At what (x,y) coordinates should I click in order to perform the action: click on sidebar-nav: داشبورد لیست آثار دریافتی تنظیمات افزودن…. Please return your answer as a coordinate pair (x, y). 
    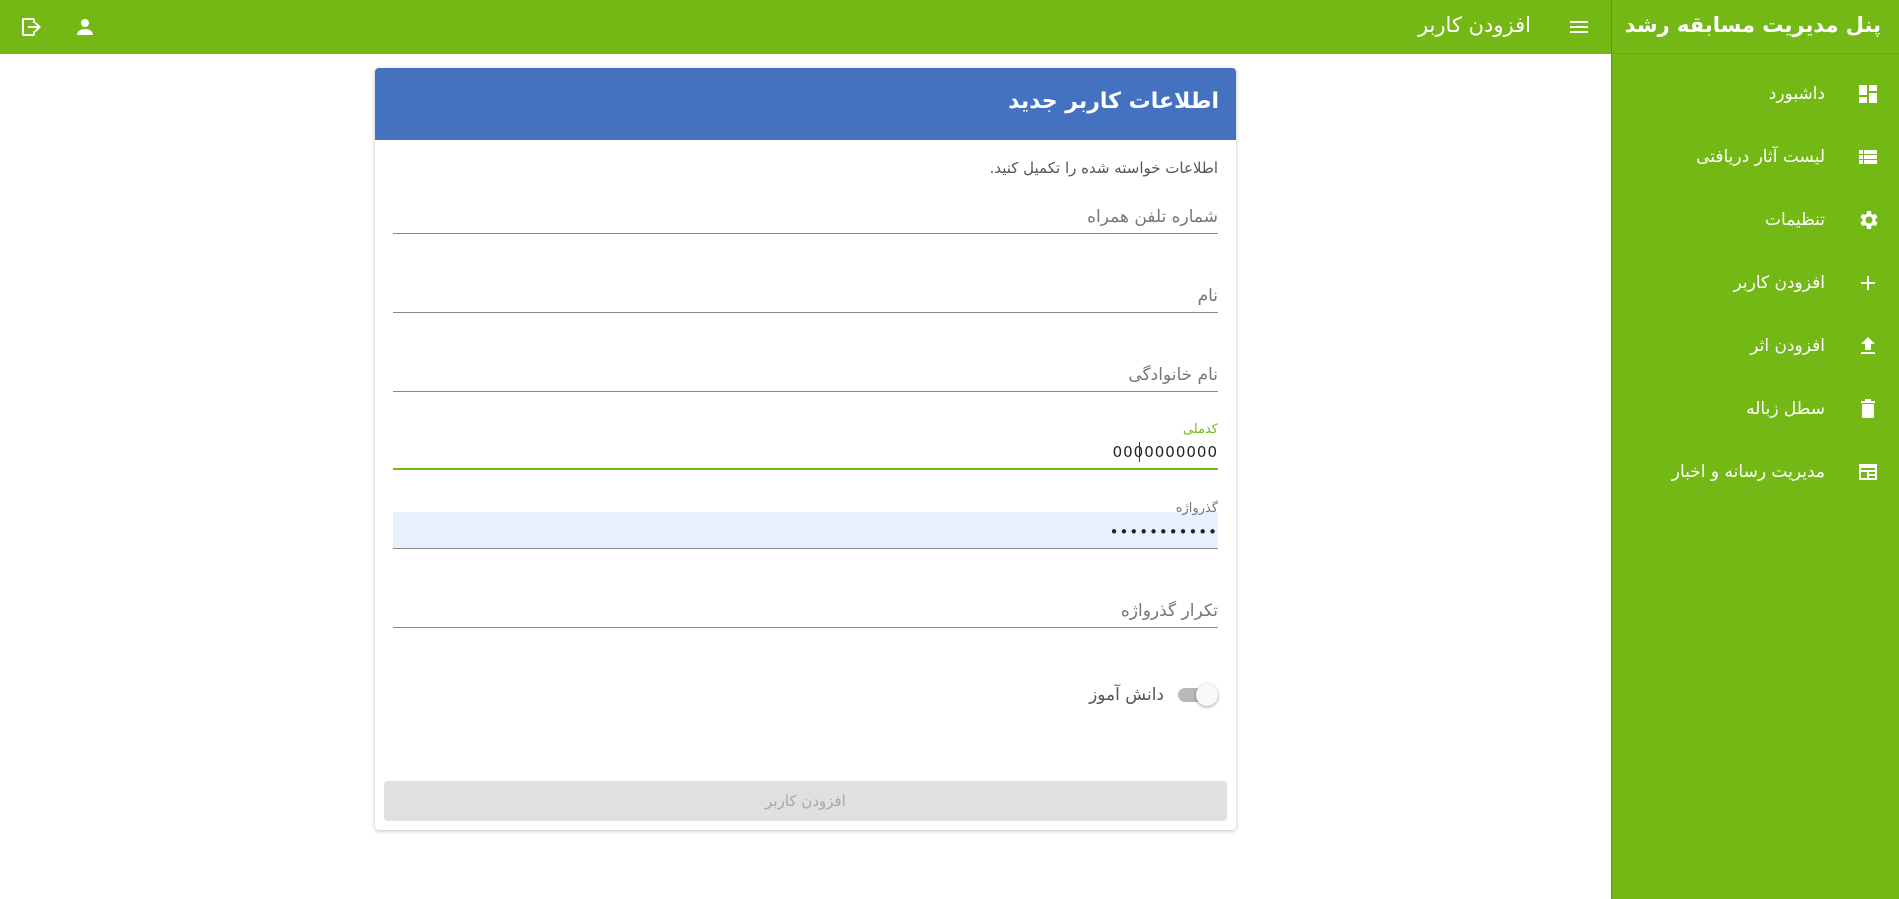
    Looking at the image, I should click on (1755, 278).